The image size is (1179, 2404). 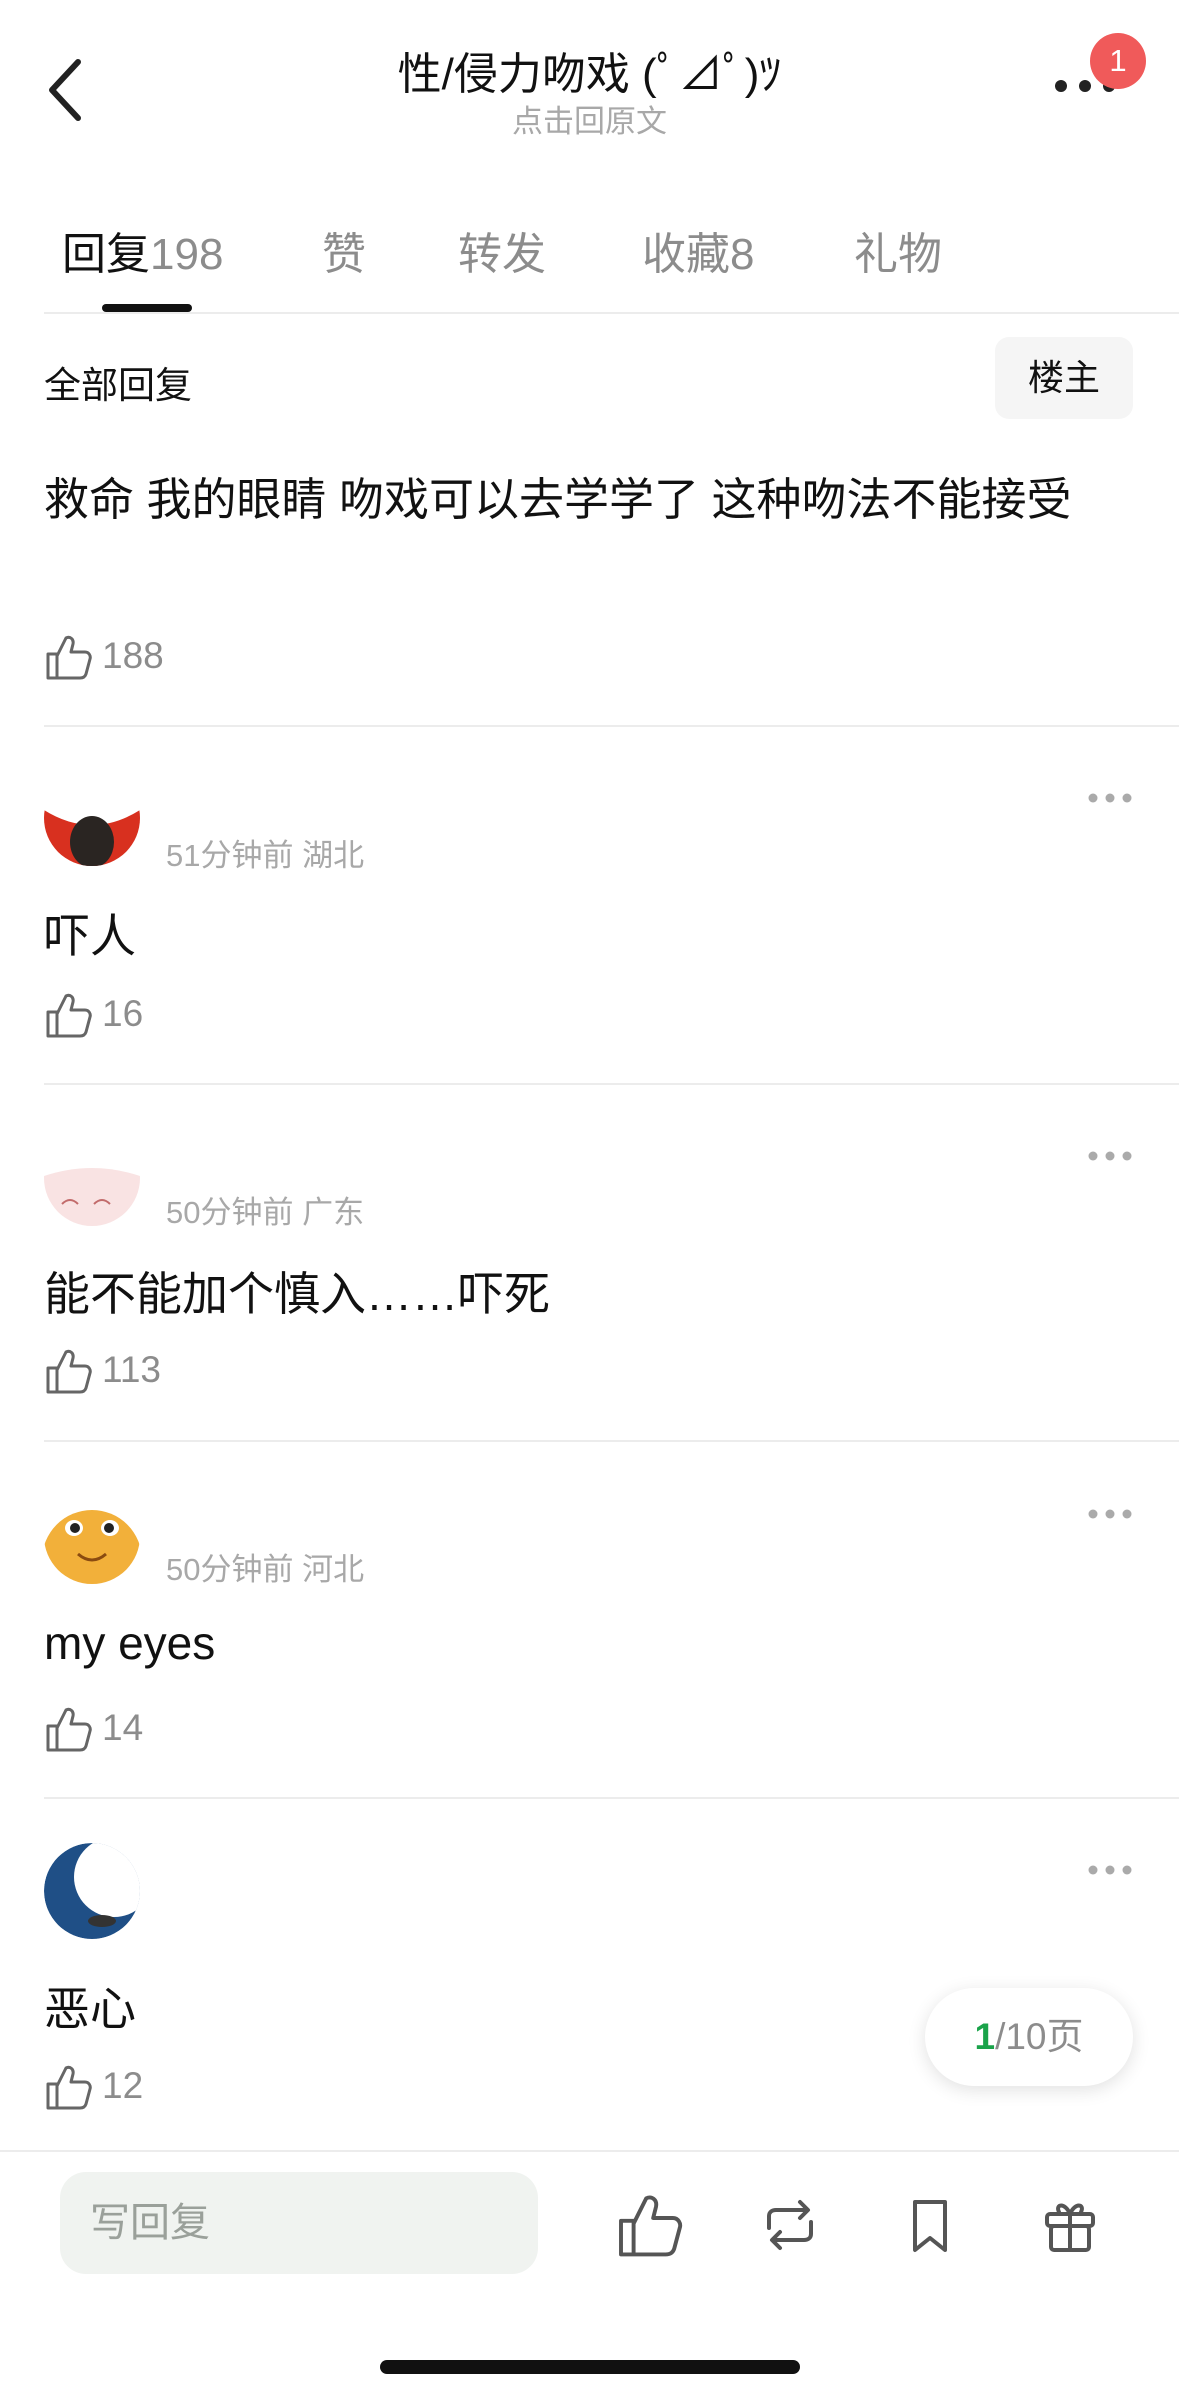 I want to click on like-count: 188, so click(x=133, y=655).